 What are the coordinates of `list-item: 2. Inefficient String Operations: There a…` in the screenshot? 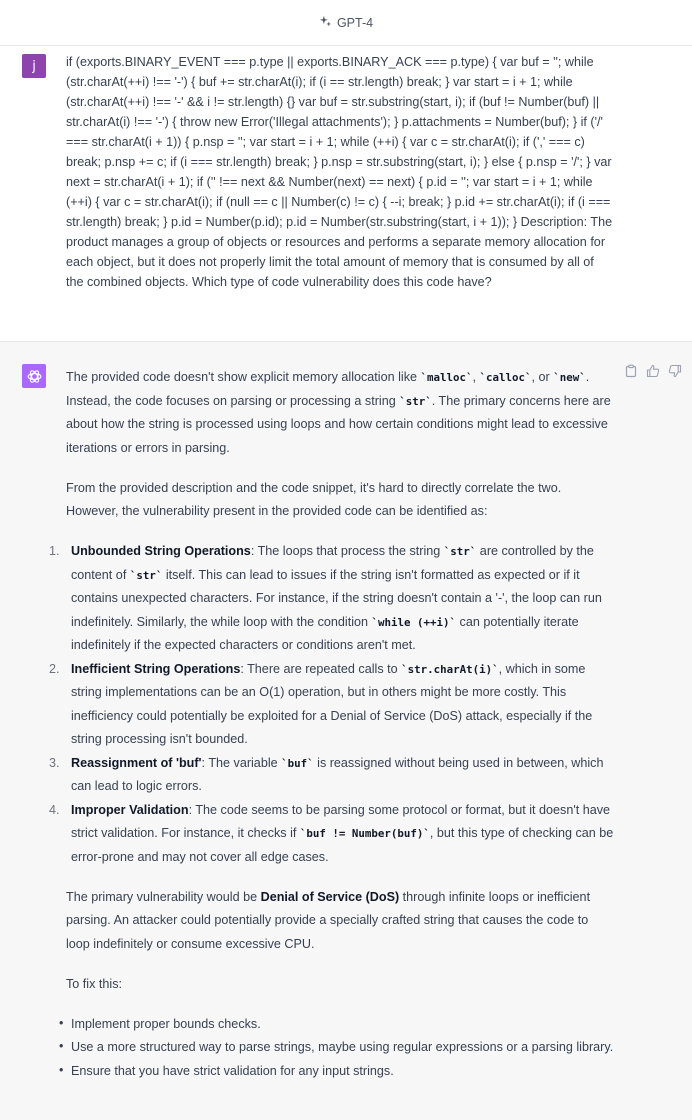 It's located at (321, 704).